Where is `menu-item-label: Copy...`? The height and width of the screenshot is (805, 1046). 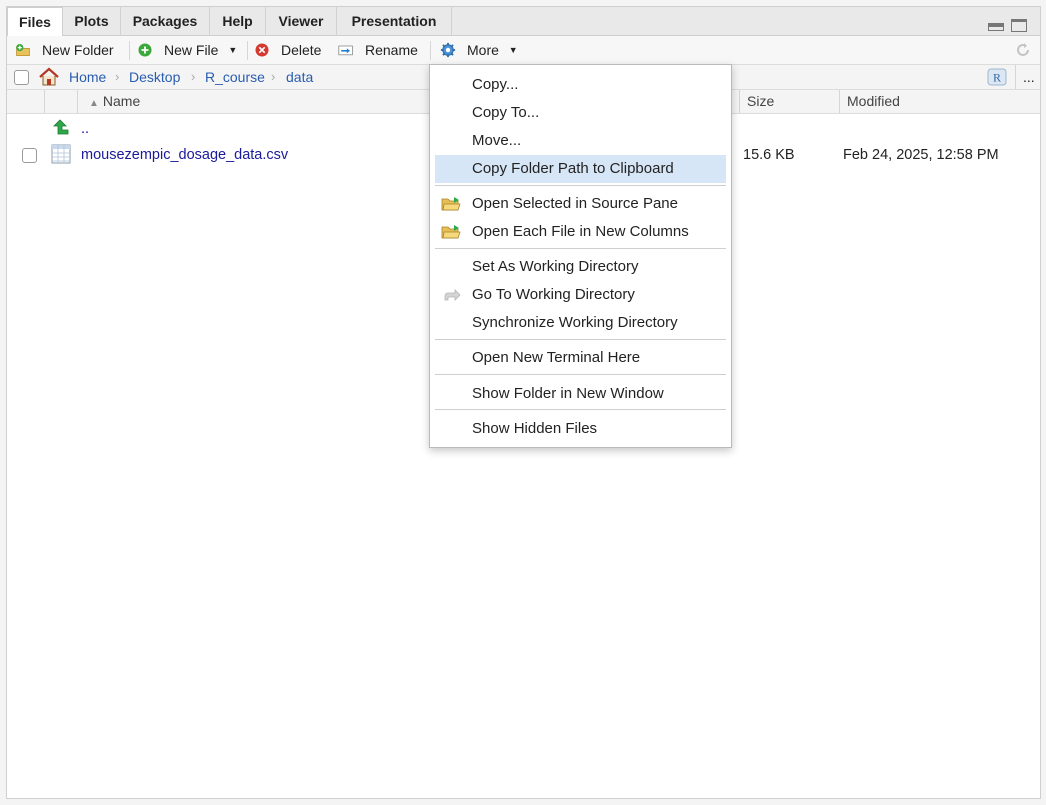
menu-item-label: Copy... is located at coordinates (495, 84).